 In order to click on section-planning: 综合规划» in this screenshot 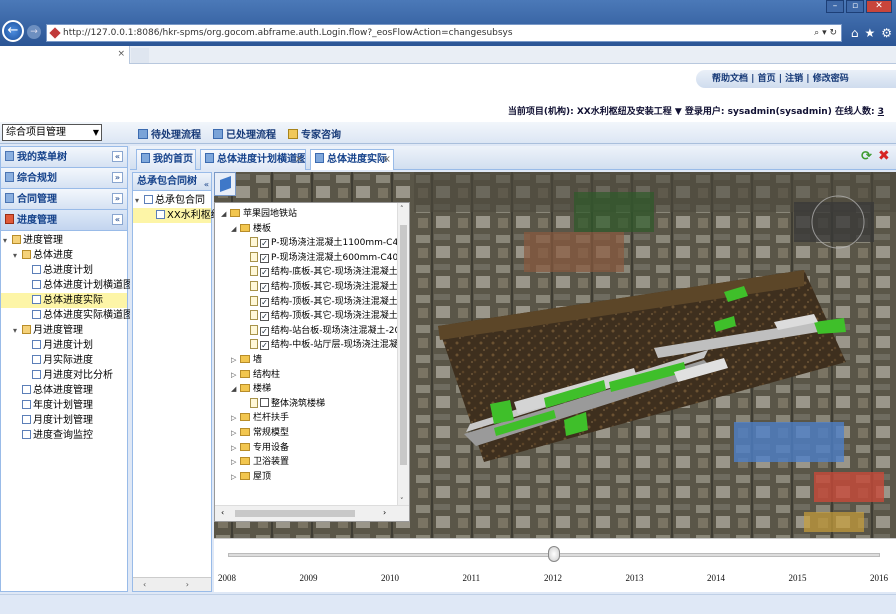, I will do `click(64, 178)`.